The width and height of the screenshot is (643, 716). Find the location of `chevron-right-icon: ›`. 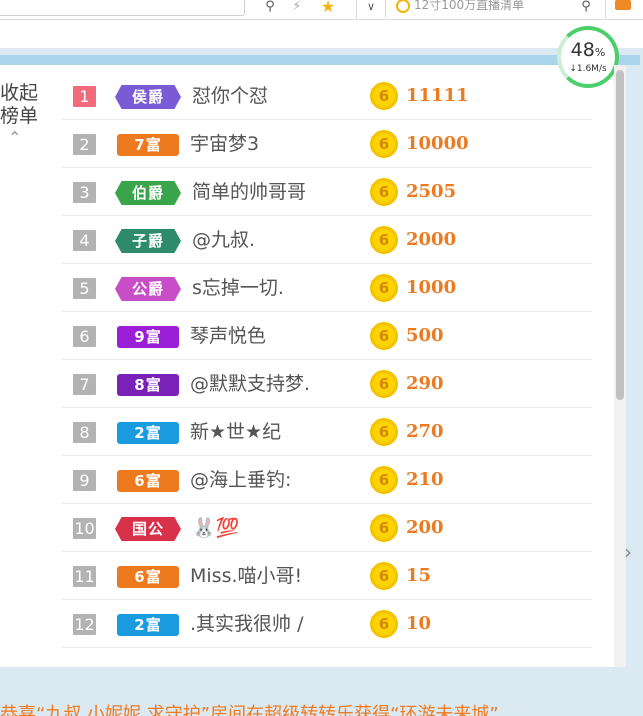

chevron-right-icon: › is located at coordinates (628, 552).